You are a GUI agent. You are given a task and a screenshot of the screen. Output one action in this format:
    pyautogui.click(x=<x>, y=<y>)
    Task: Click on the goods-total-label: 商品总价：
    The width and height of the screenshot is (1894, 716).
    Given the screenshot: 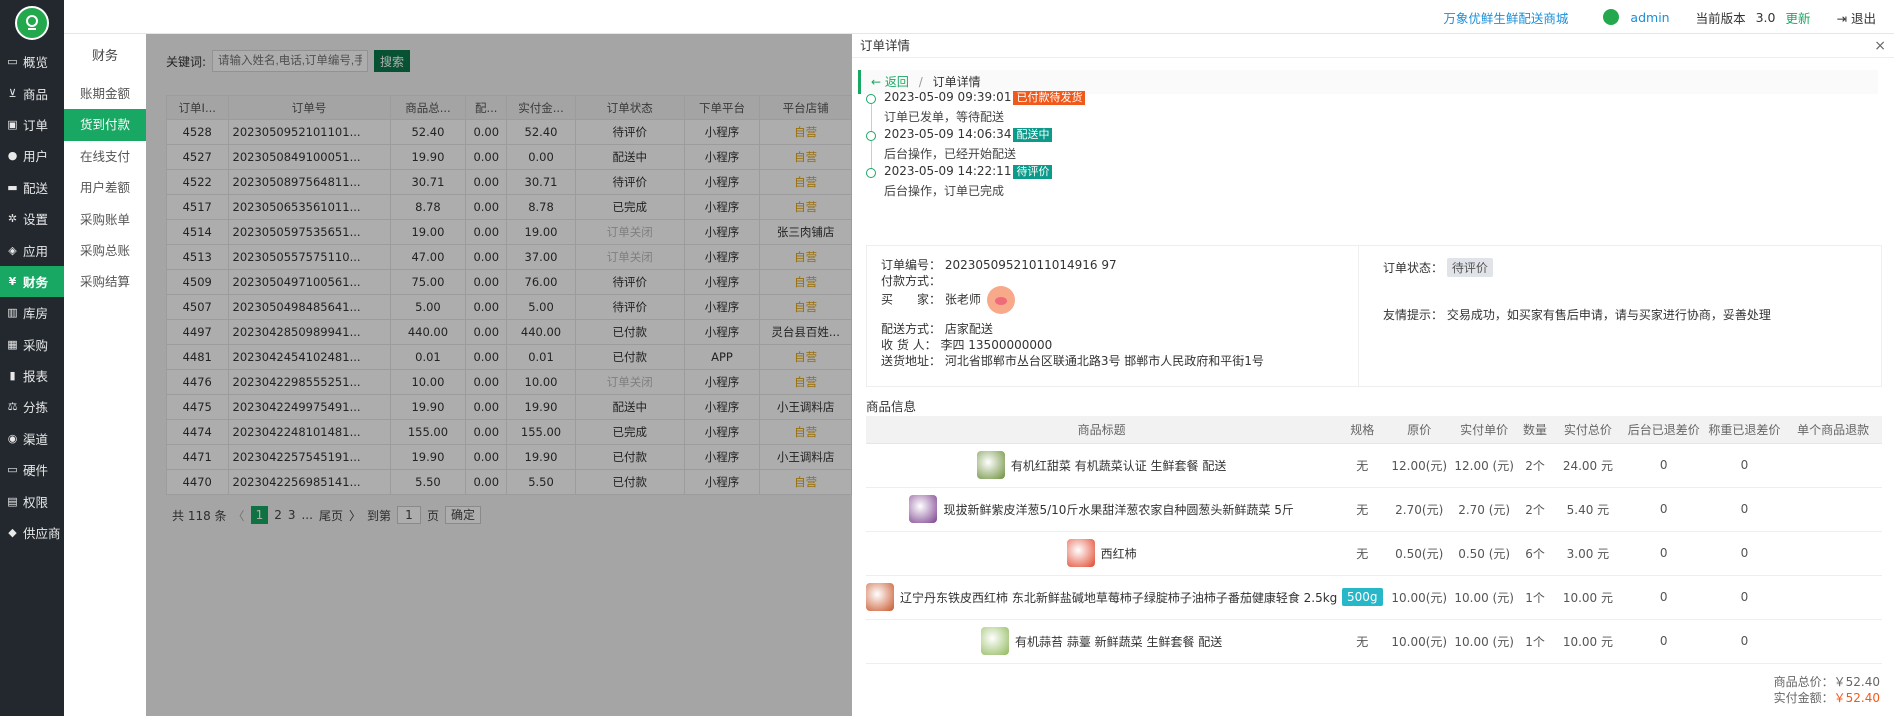 What is the action you would take?
    pyautogui.click(x=1803, y=682)
    